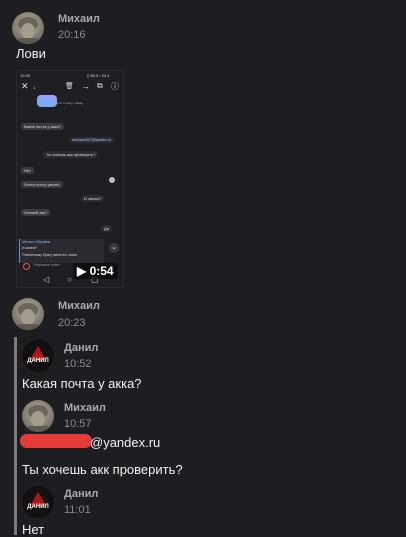 This screenshot has width=406, height=537. Describe the element at coordinates (78, 364) in the screenshot. I see `quote-time: 10:52` at that location.